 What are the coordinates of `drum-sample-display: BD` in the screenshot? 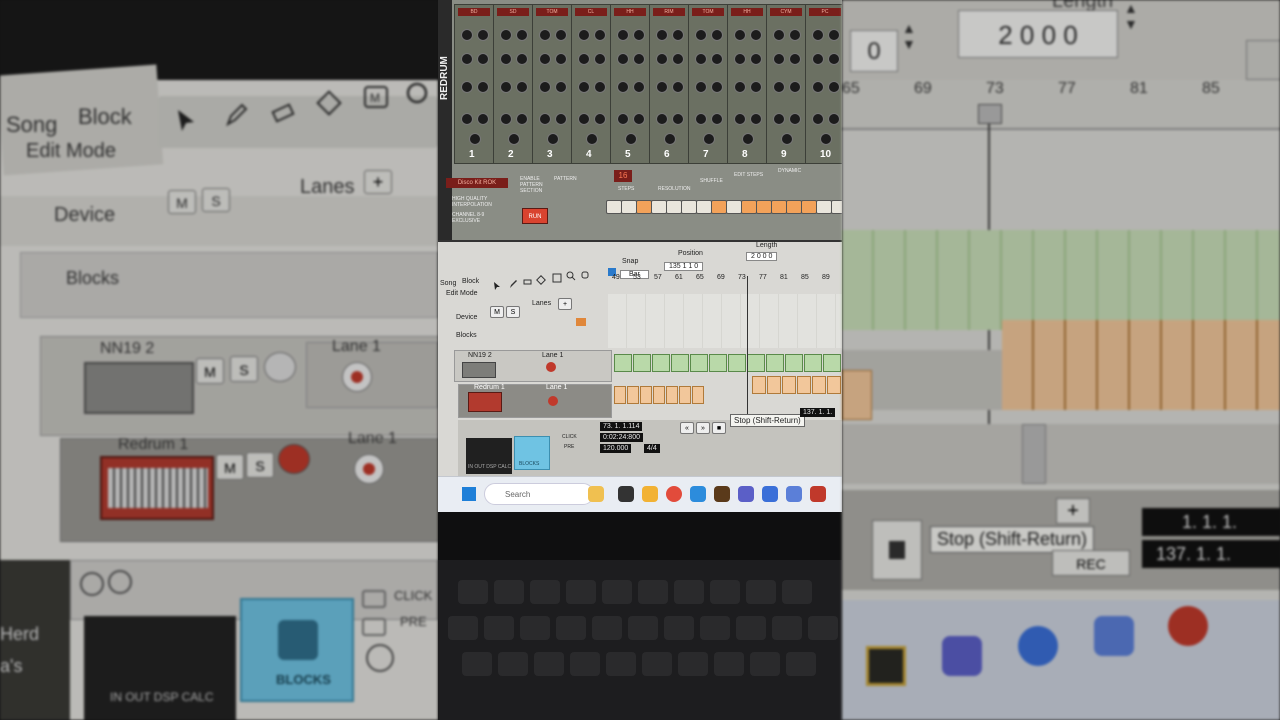 It's located at (474, 12).